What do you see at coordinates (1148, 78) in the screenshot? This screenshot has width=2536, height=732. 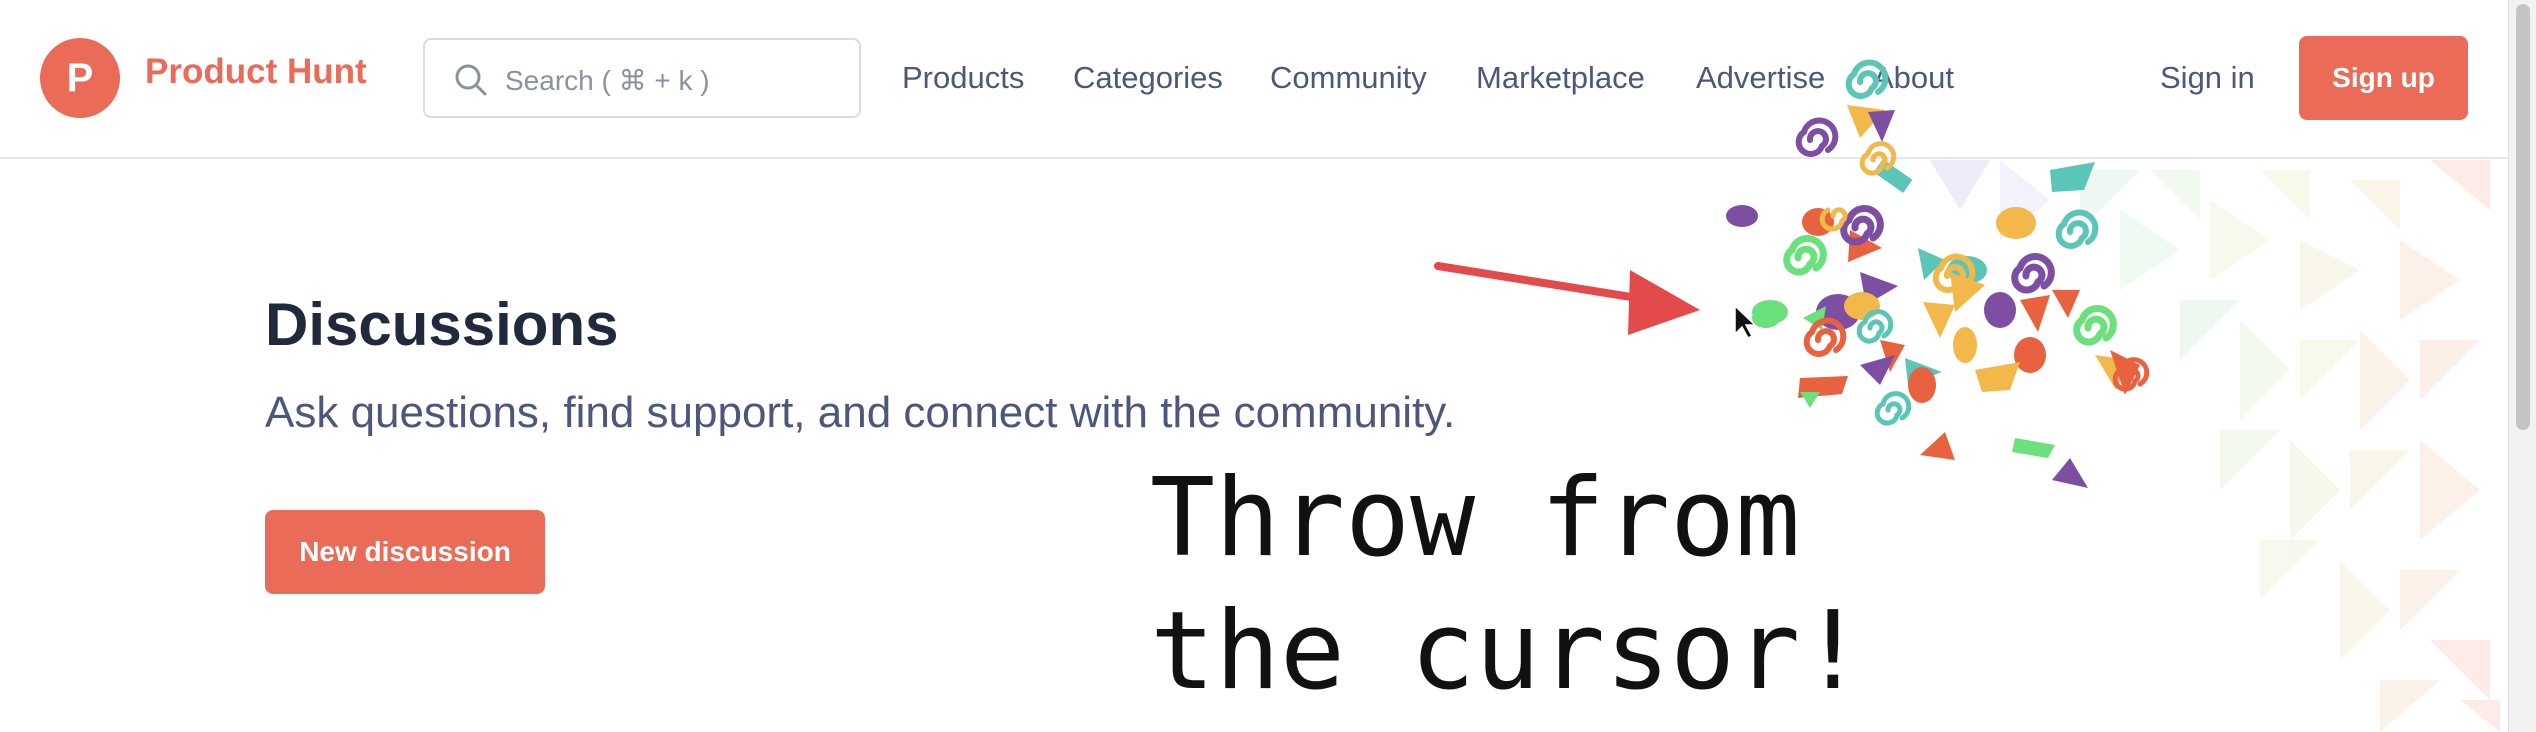 I see `nav-categories: Categories` at bounding box center [1148, 78].